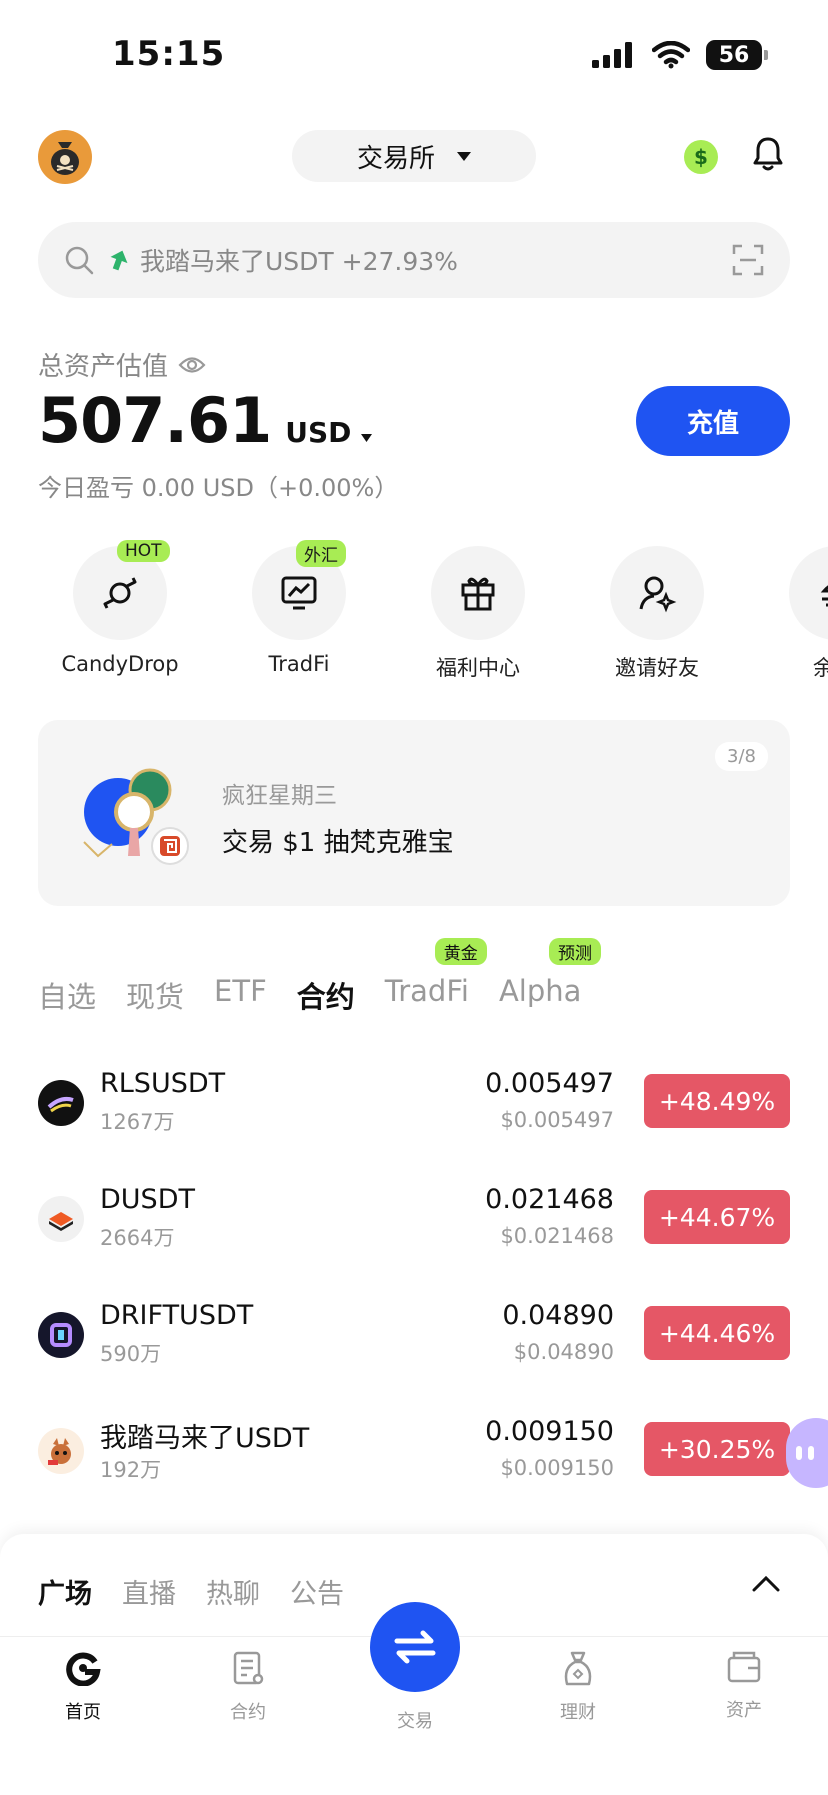 The width and height of the screenshot is (828, 1795). I want to click on quick-action-circle: HOT, so click(121, 590).